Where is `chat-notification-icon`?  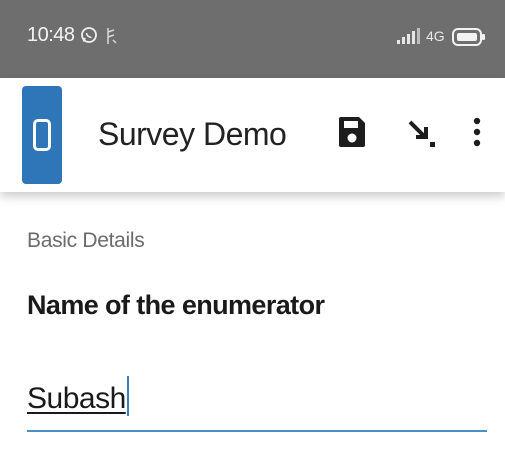
chat-notification-icon is located at coordinates (89, 37).